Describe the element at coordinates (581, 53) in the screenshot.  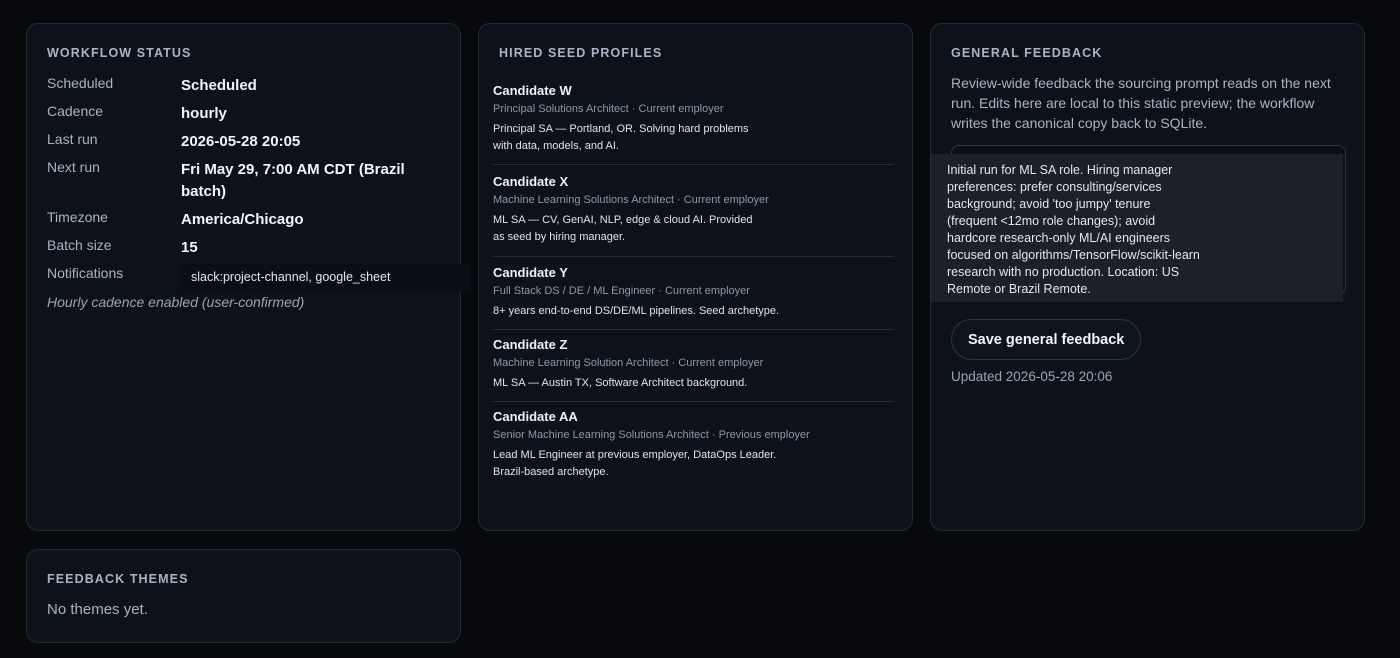
I see `seed-profiles-title: Hired seed profiles` at that location.